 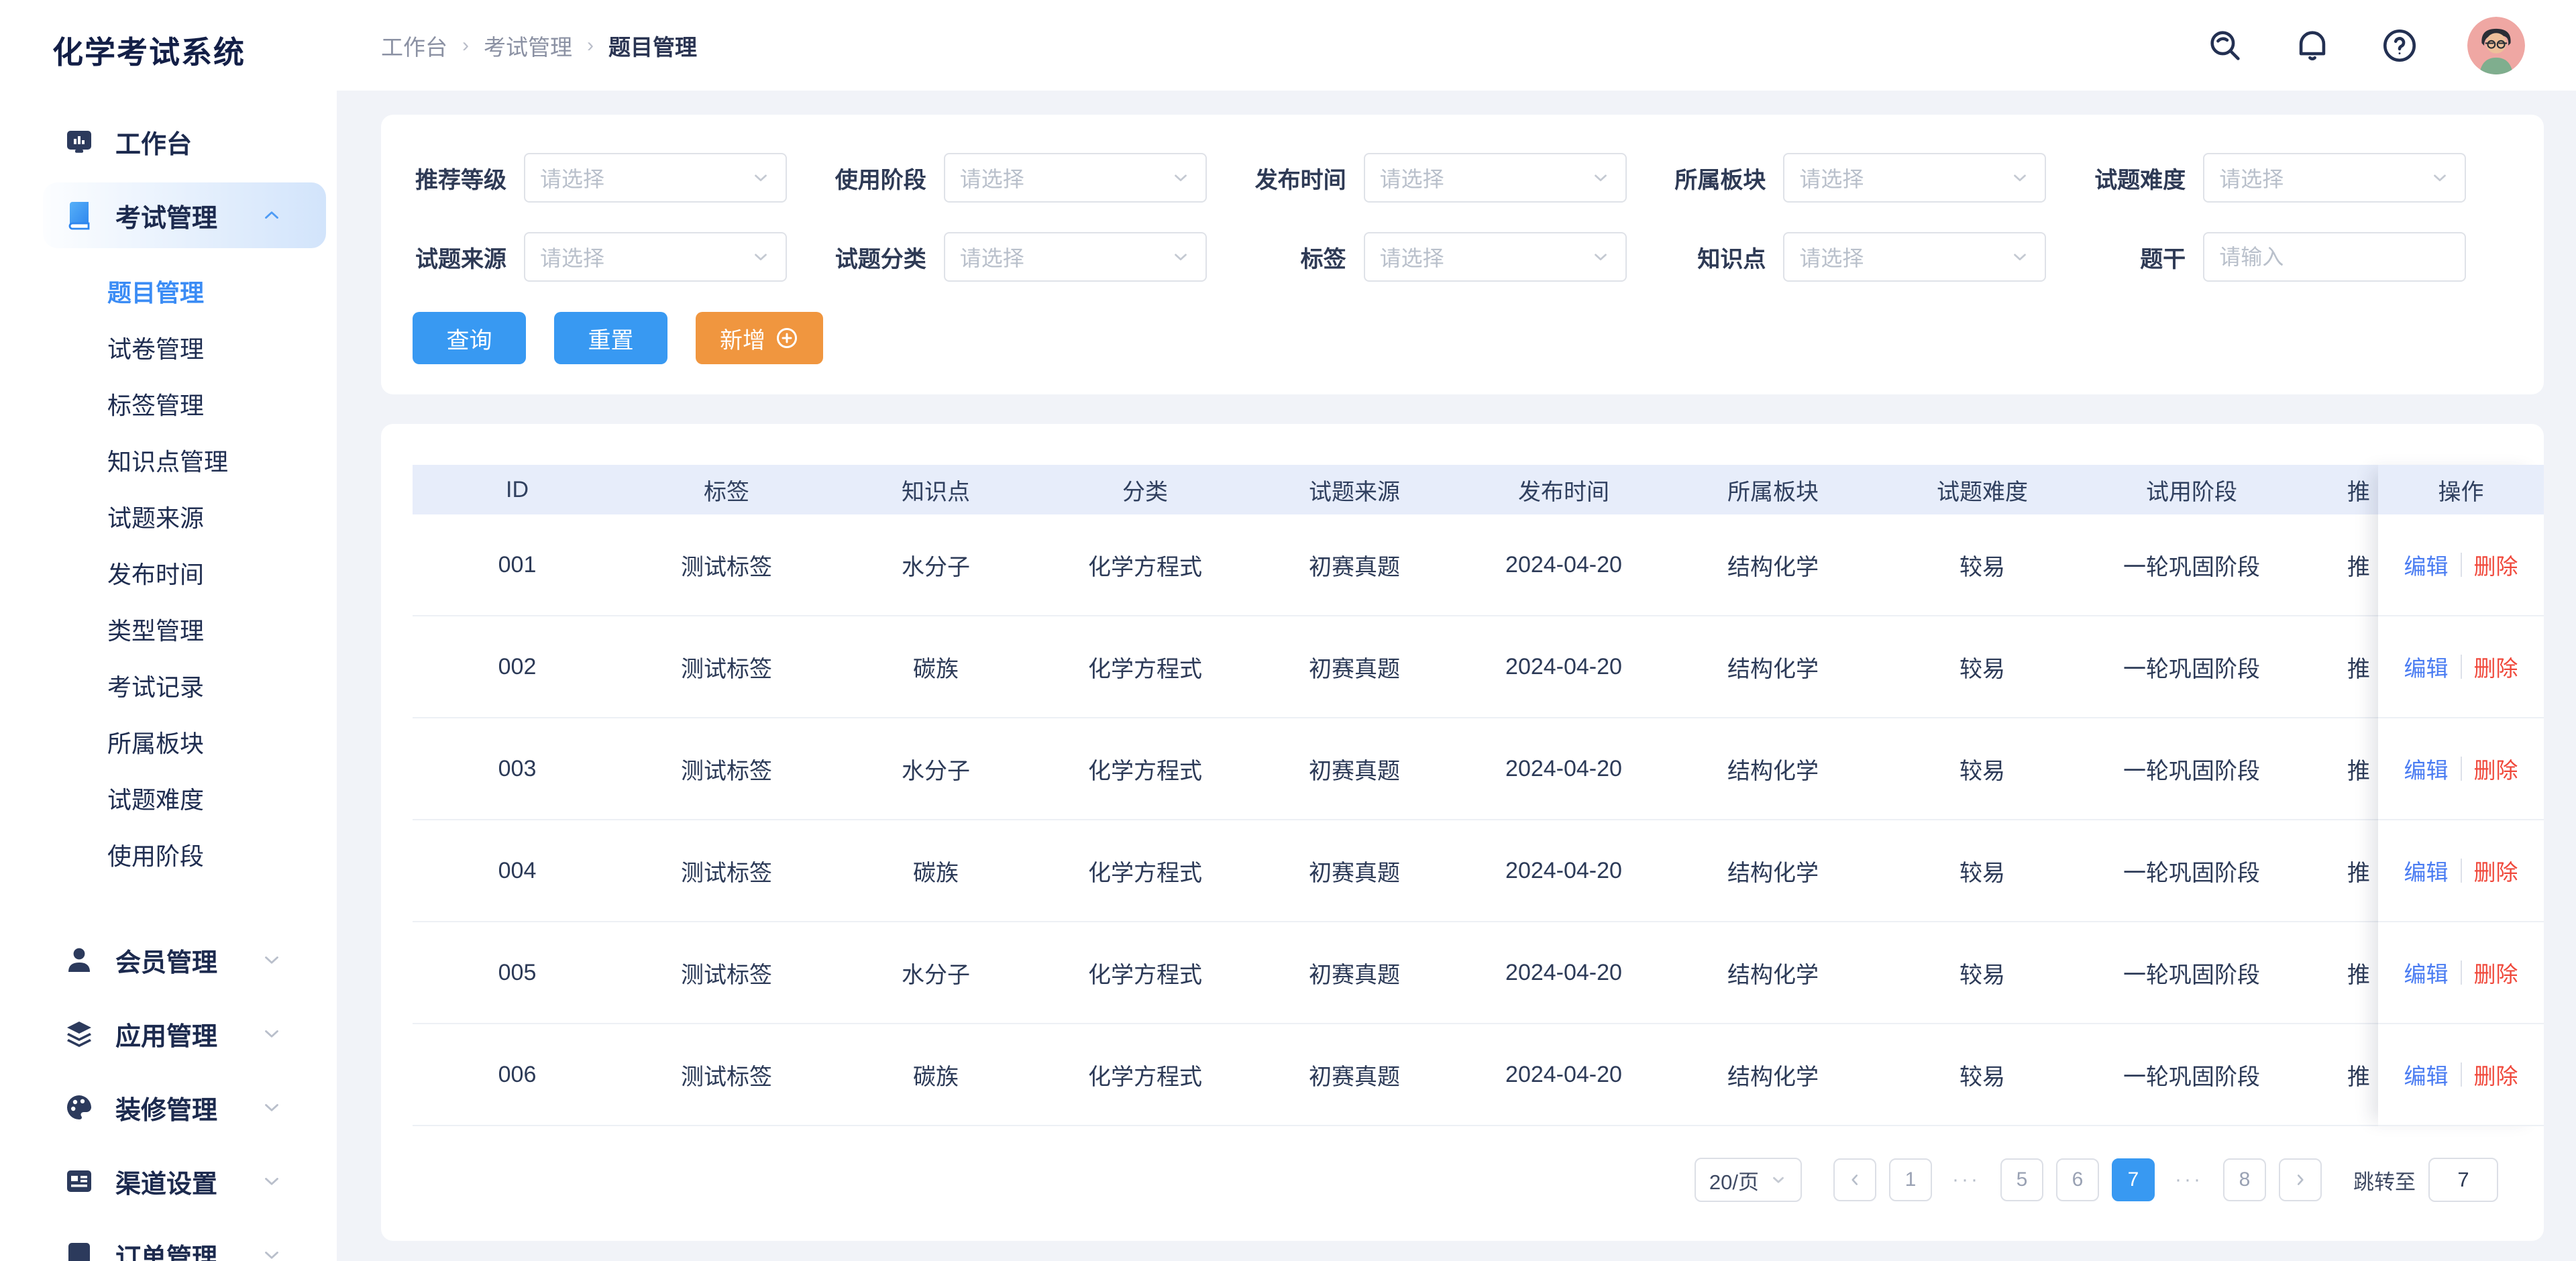 I want to click on filter-select-知识点: 请选择, so click(x=1915, y=257).